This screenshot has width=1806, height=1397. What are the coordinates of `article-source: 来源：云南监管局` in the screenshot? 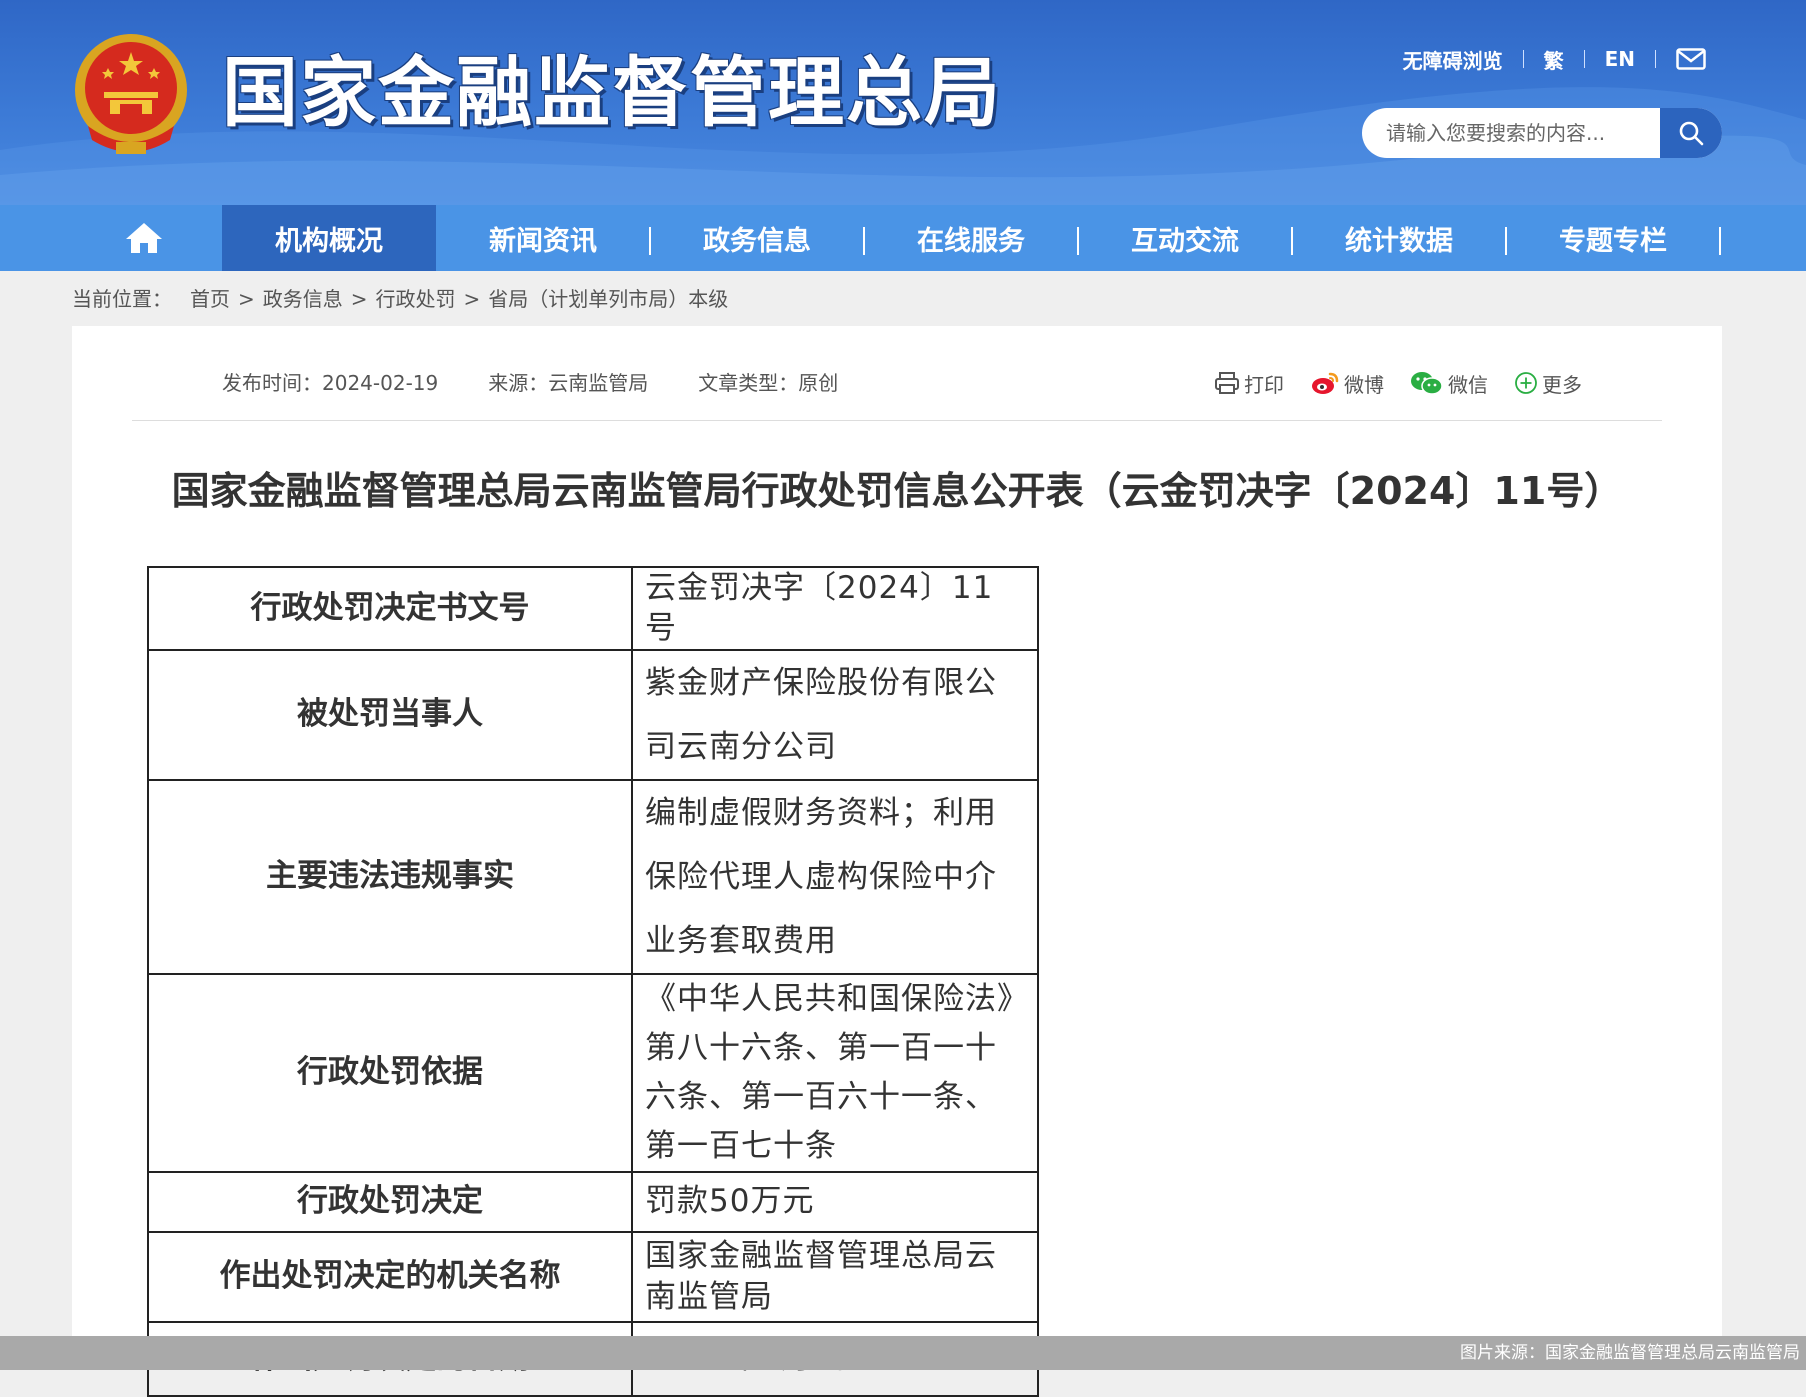 It's located at (568, 383).